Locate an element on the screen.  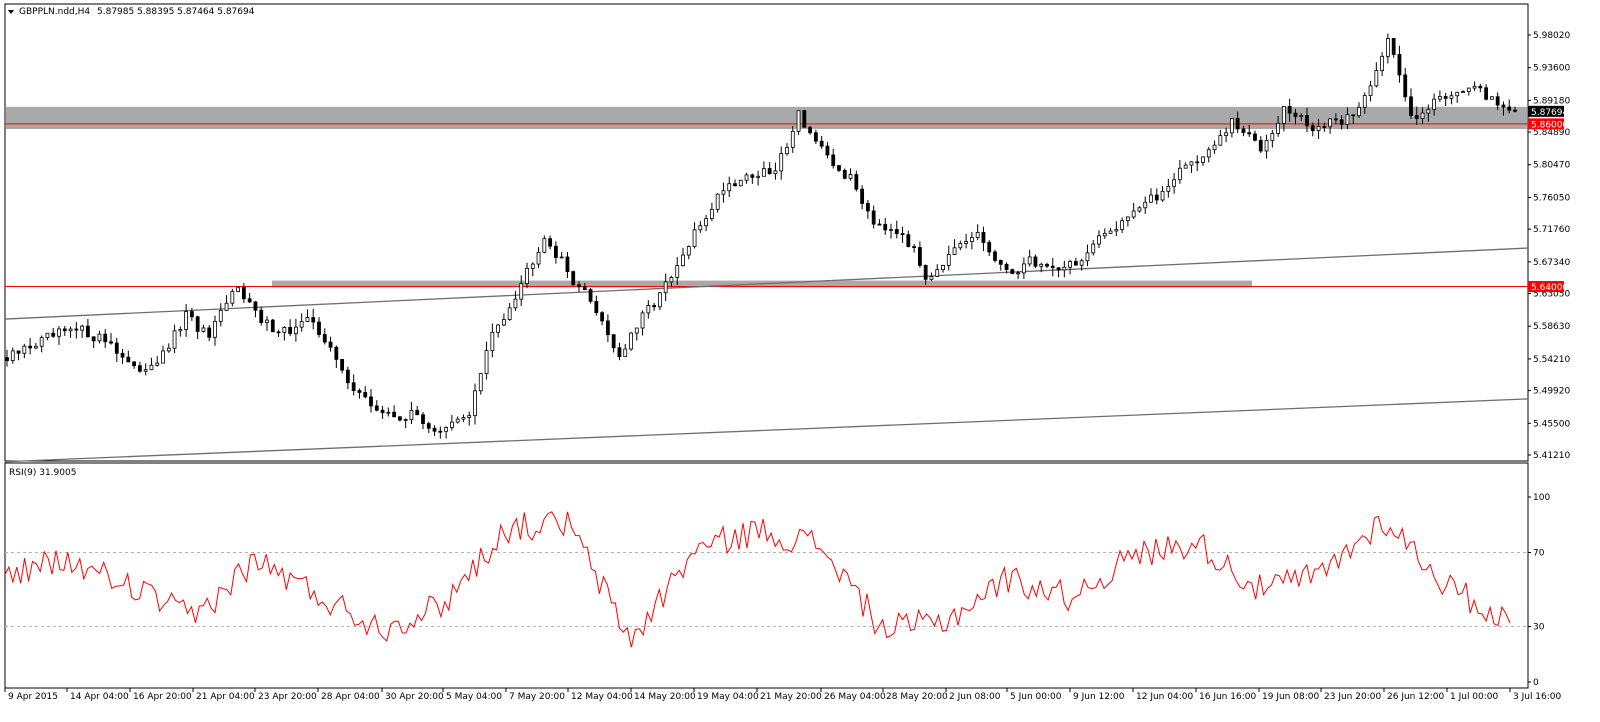
rsi-tick-label: 0 is located at coordinates (1536, 683).